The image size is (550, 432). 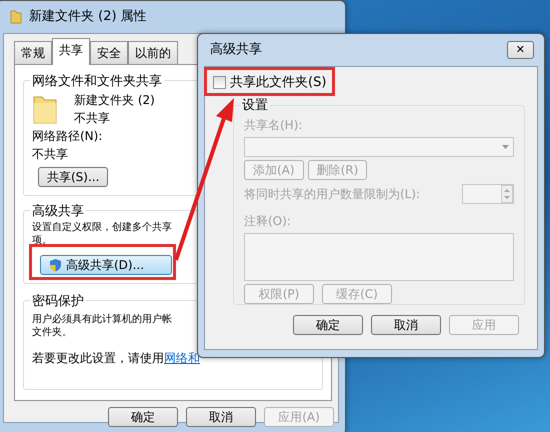 I want to click on tab: 常规, so click(x=33, y=52).